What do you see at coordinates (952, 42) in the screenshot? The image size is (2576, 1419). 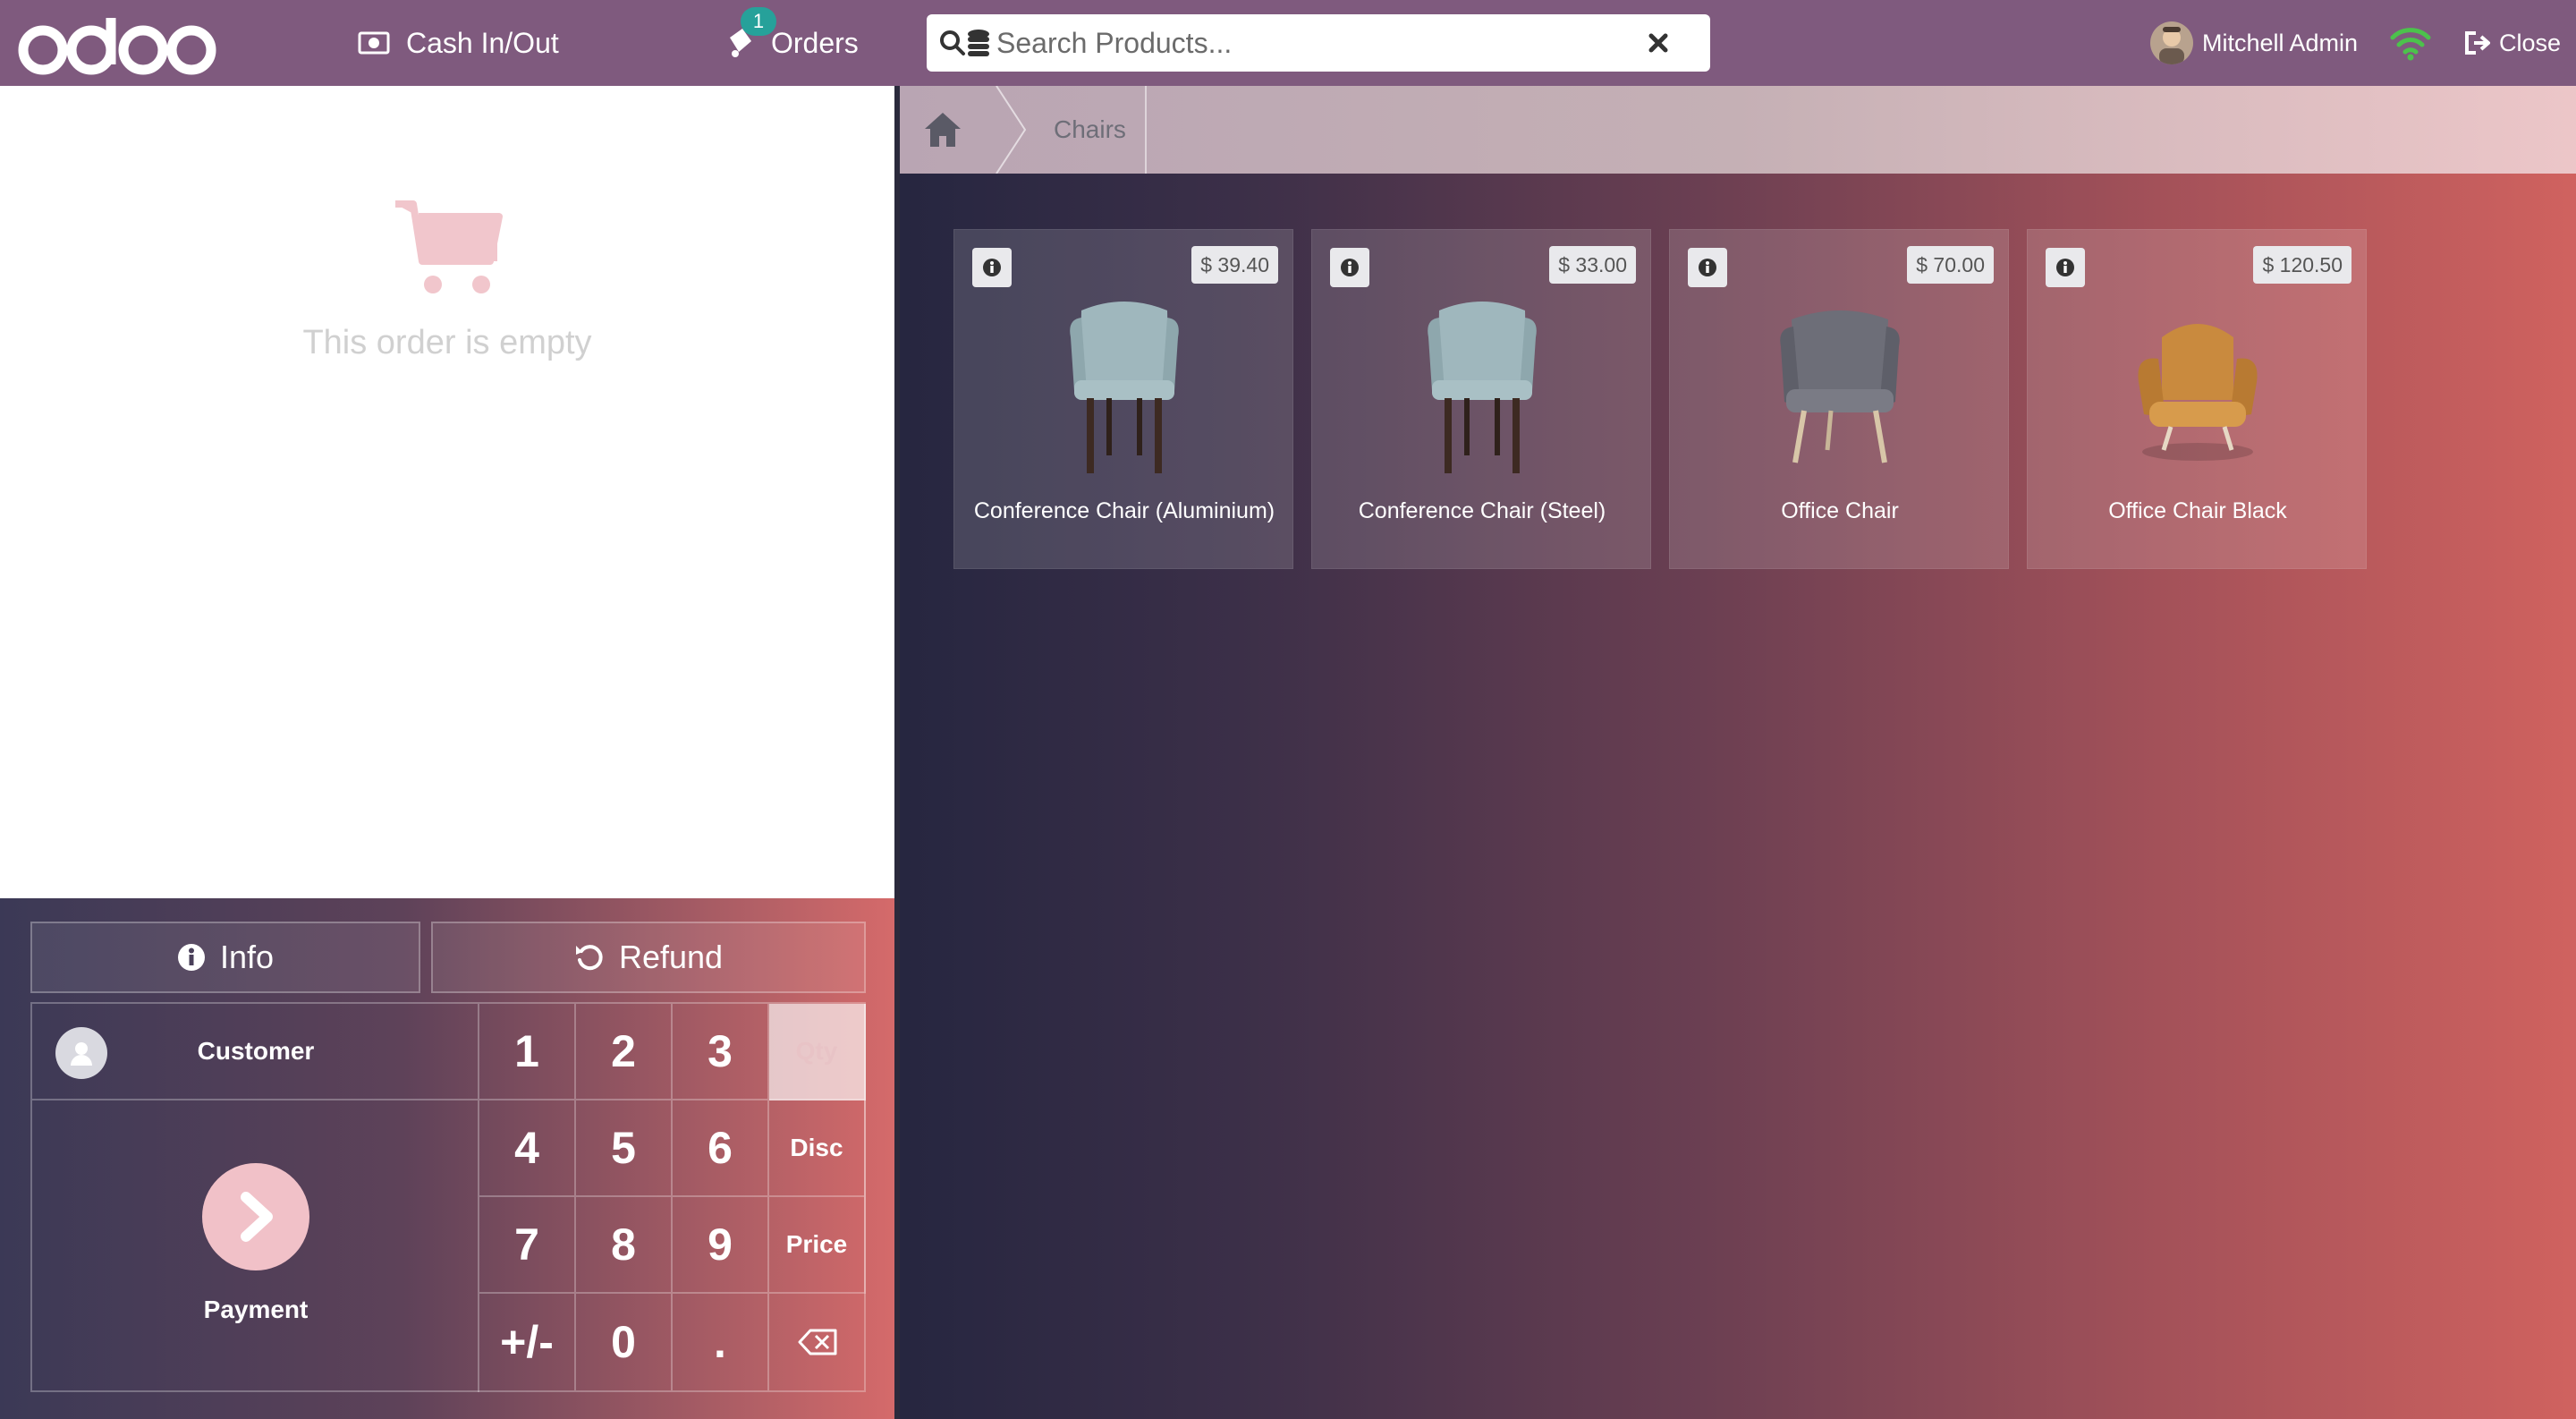 I see `search-icon` at bounding box center [952, 42].